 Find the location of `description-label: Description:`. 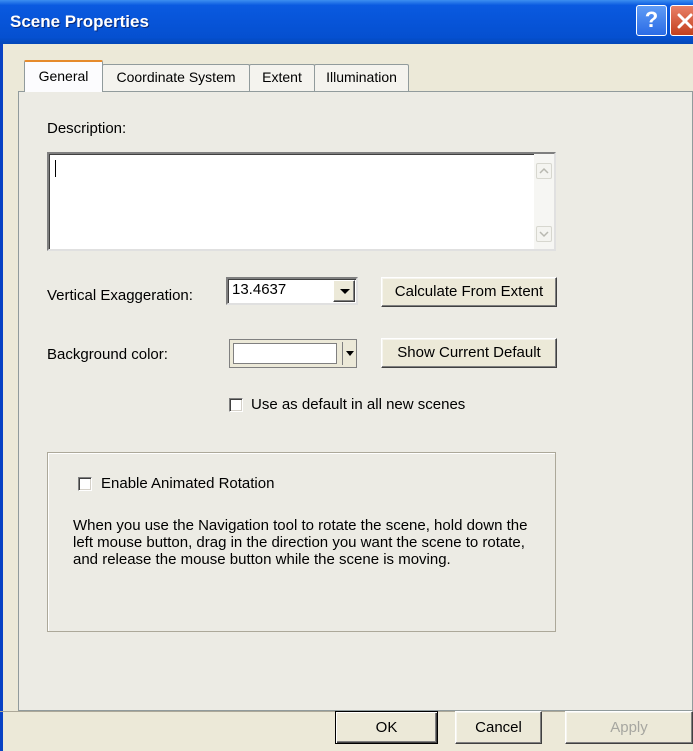

description-label: Description: is located at coordinates (87, 128).